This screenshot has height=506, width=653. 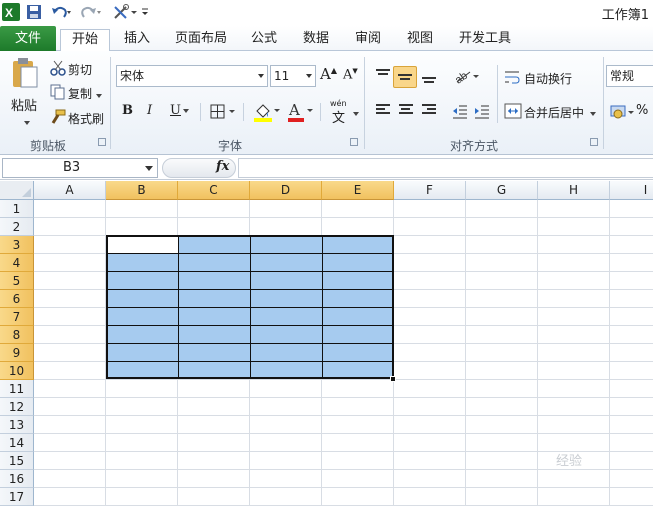 What do you see at coordinates (17, 281) in the screenshot?
I see `row-header-5: 5` at bounding box center [17, 281].